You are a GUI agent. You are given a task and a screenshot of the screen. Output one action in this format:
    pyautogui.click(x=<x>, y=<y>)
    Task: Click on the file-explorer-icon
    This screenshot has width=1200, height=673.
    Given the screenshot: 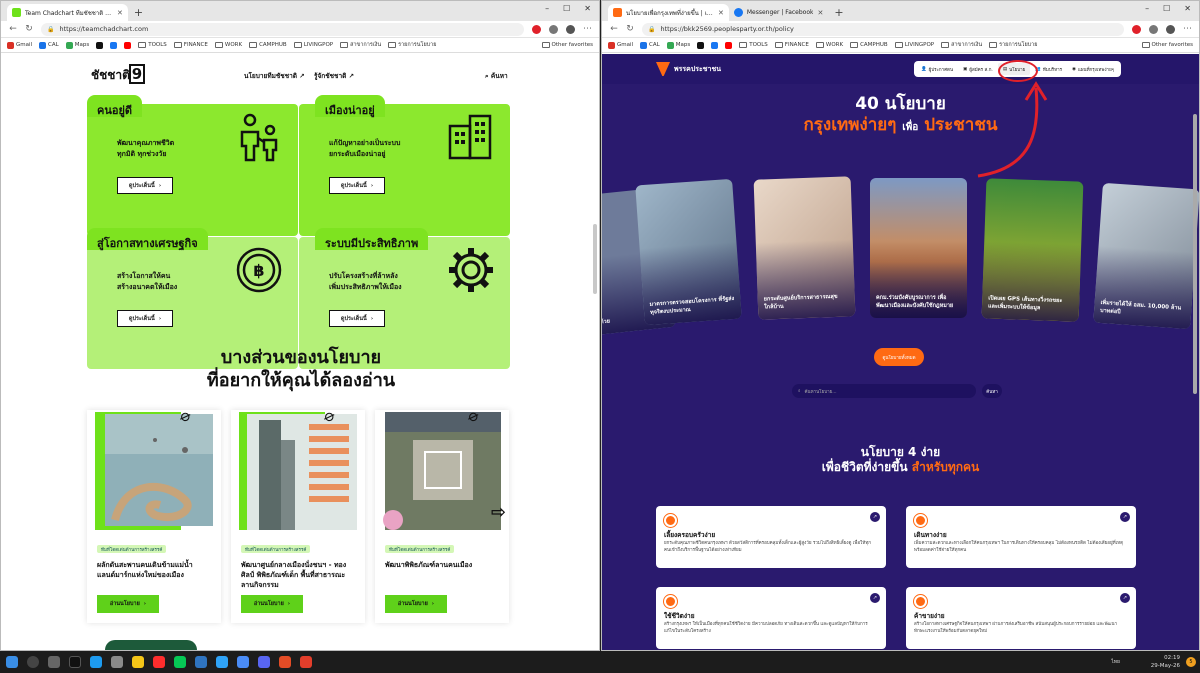 What is the action you would take?
    pyautogui.click(x=138, y=662)
    